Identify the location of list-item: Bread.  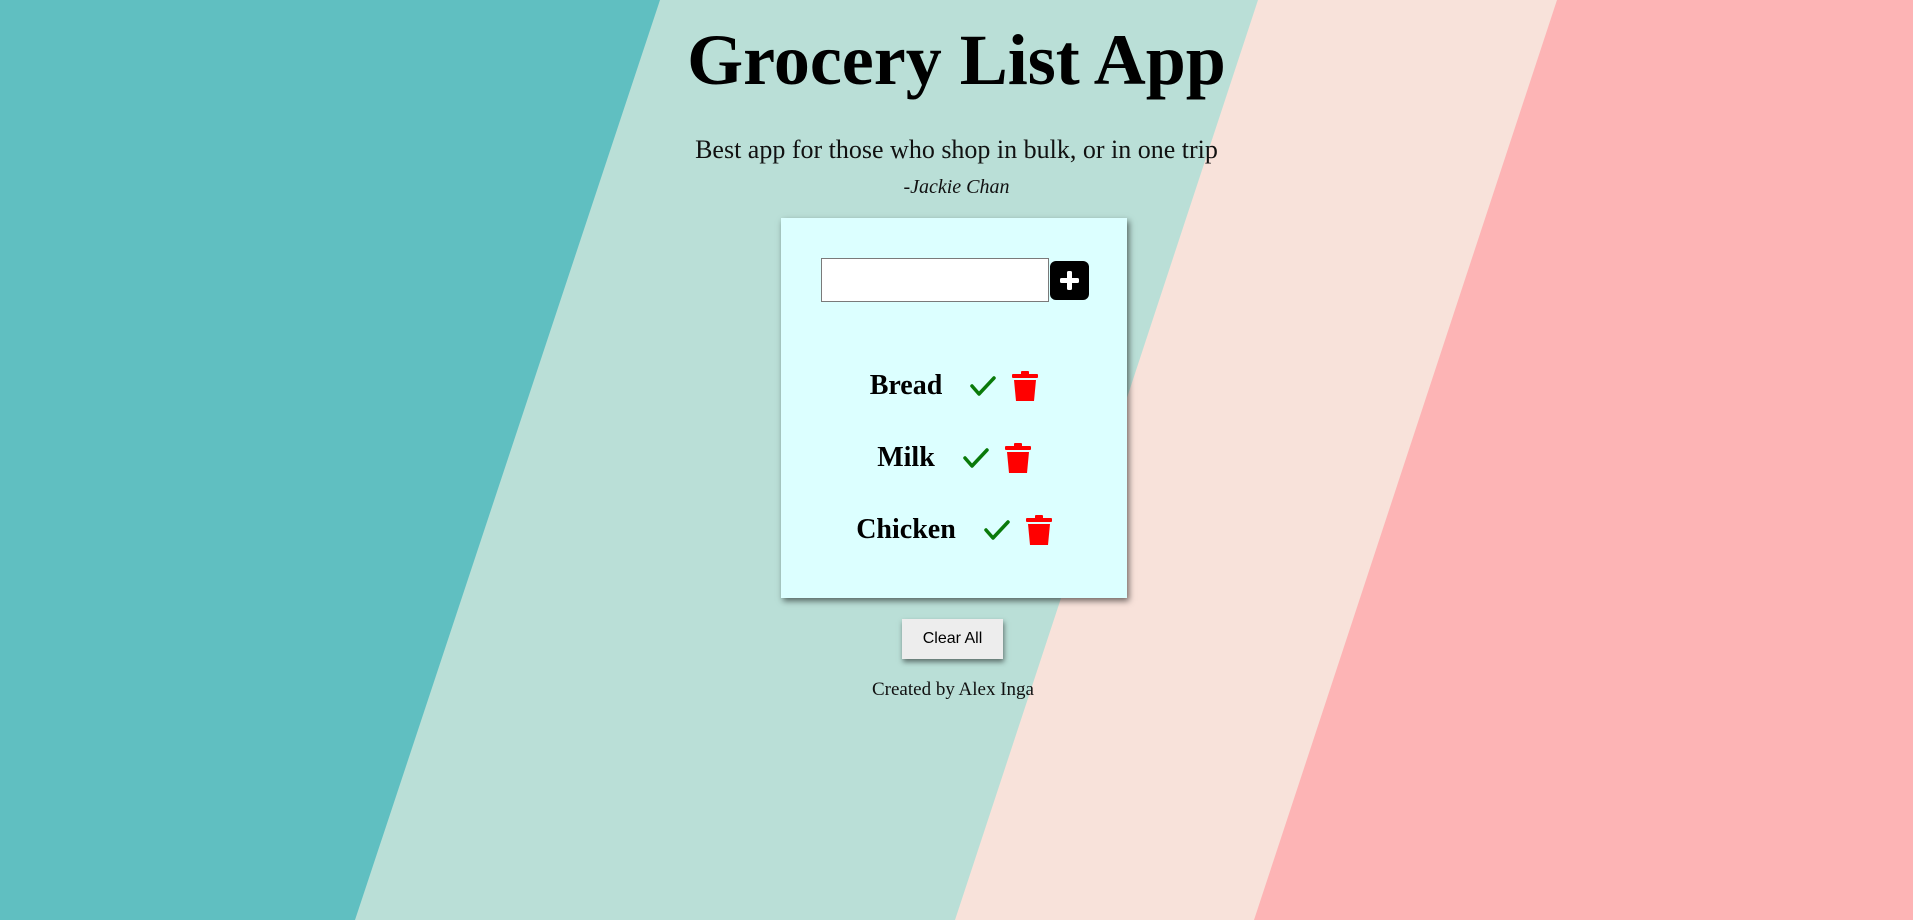
(954, 386).